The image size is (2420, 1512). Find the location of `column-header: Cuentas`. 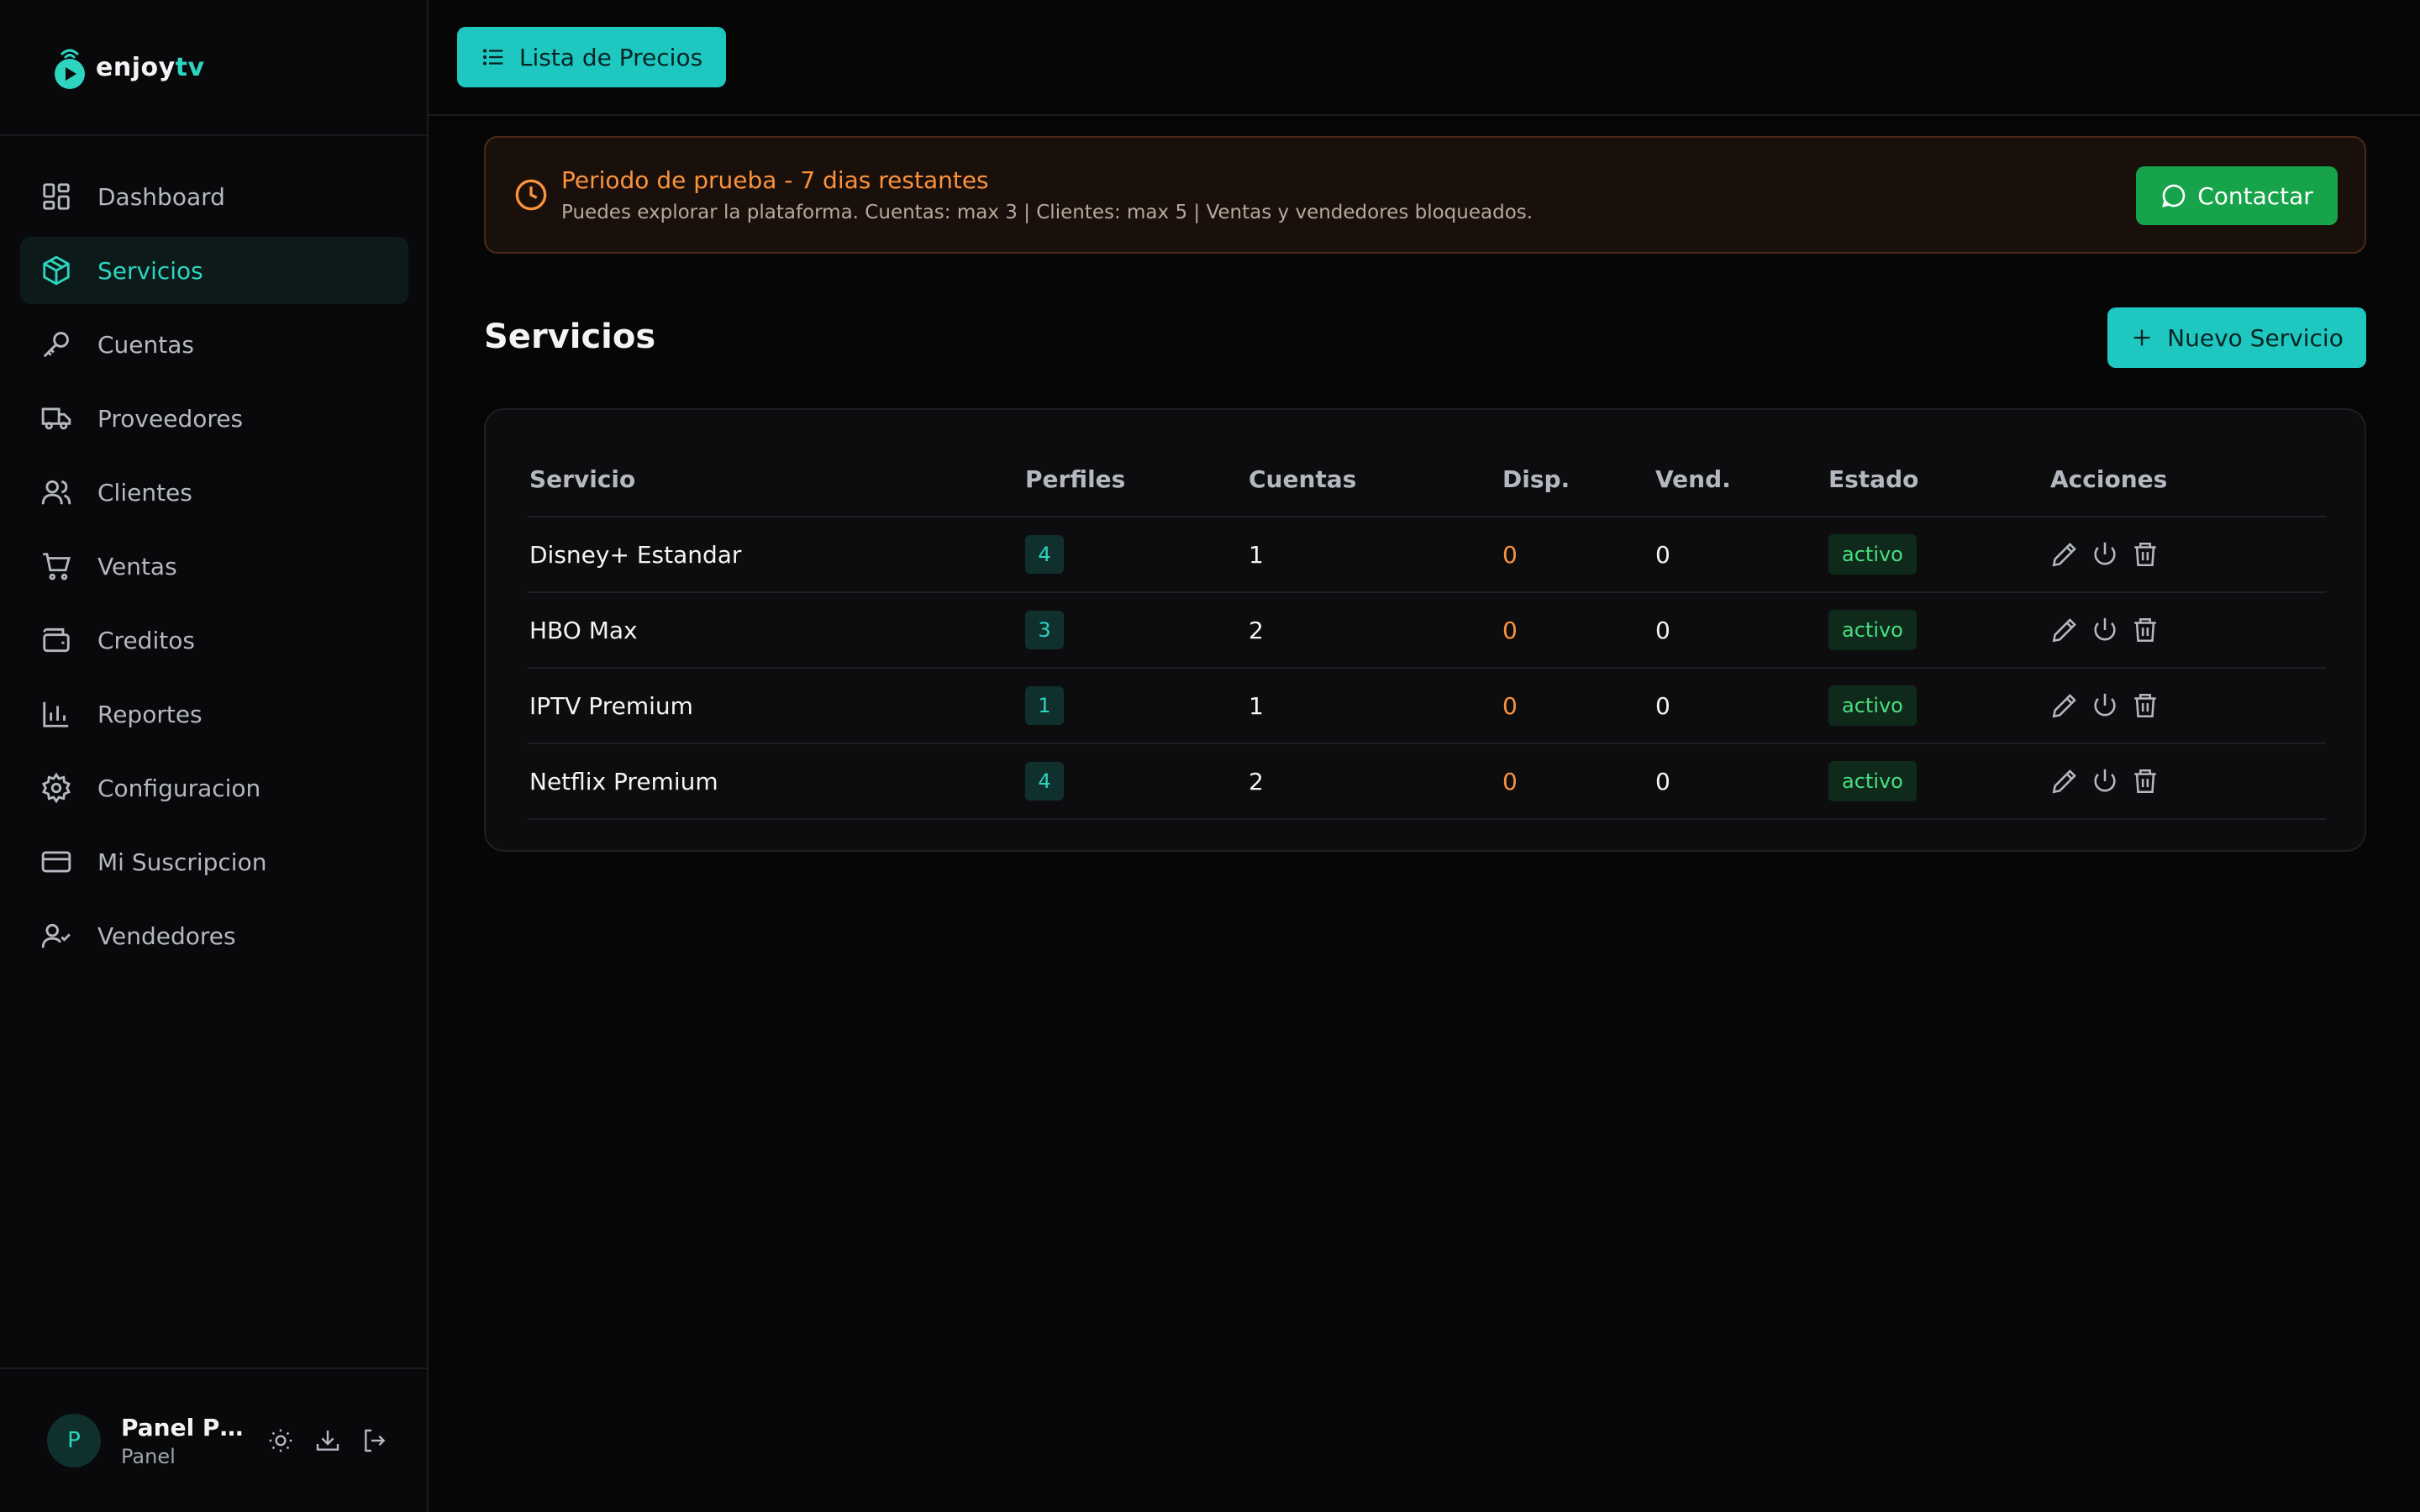

column-header: Cuentas is located at coordinates (1303, 479).